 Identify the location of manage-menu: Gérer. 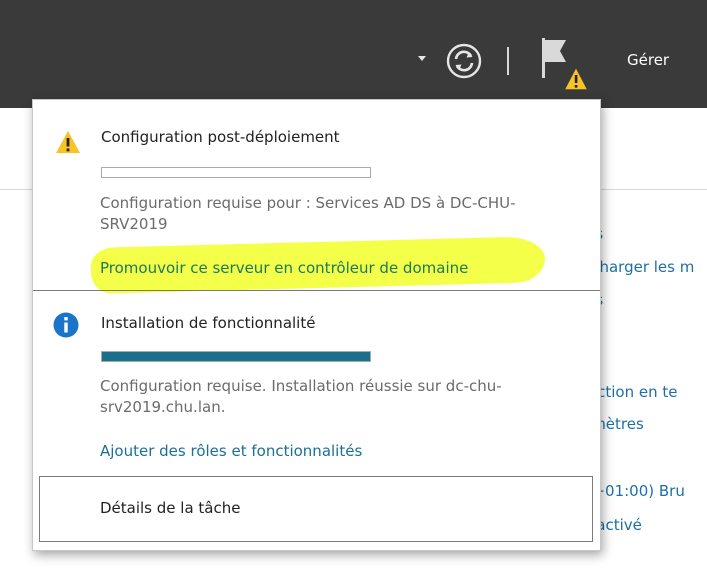
(648, 60).